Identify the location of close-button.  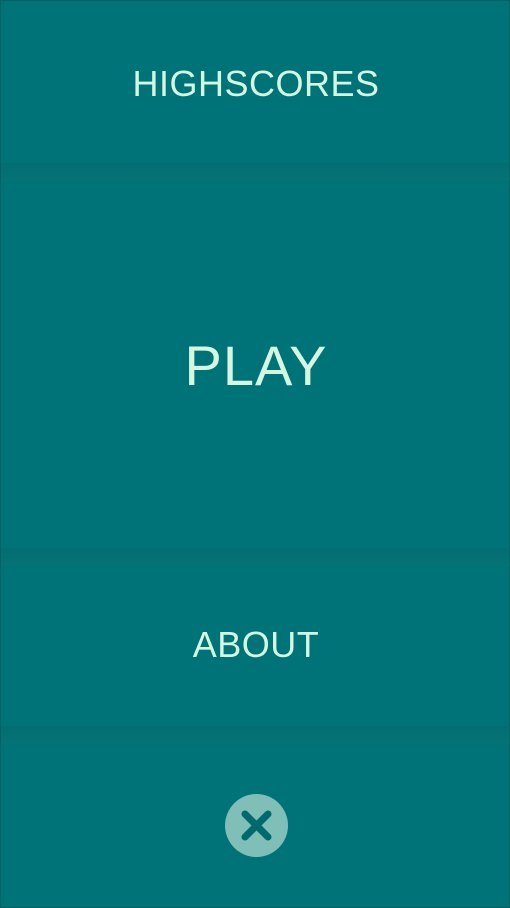
(256, 825).